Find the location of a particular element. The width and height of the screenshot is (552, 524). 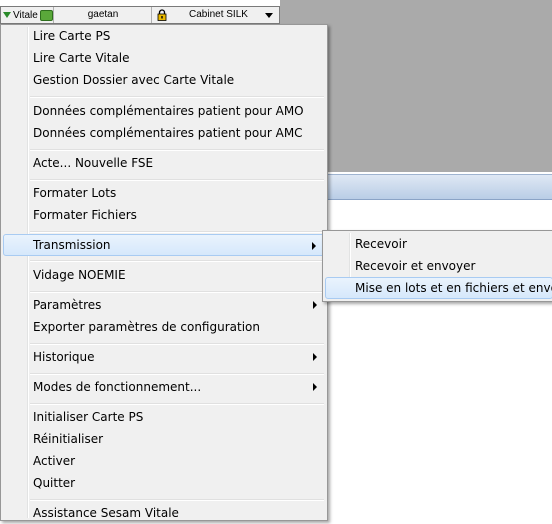

menu-item-exporter-parametres: Exporter paramètres de configuration is located at coordinates (164, 327).